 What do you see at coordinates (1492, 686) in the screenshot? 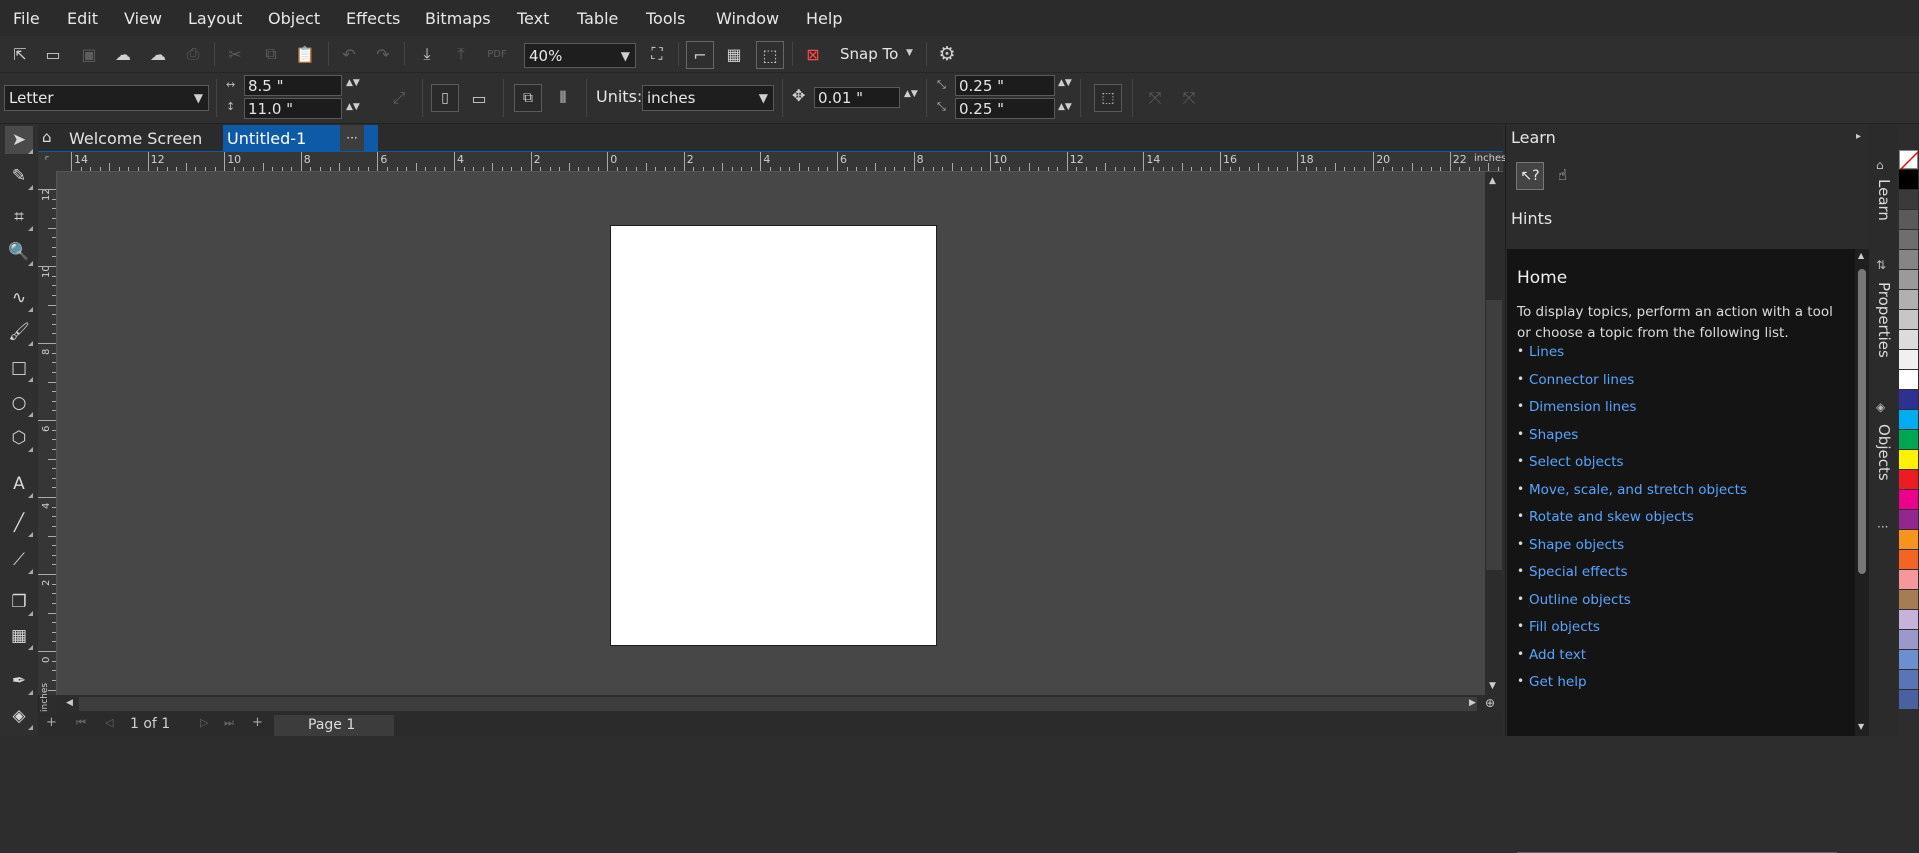
I see `scroll-down-icon: ▼` at bounding box center [1492, 686].